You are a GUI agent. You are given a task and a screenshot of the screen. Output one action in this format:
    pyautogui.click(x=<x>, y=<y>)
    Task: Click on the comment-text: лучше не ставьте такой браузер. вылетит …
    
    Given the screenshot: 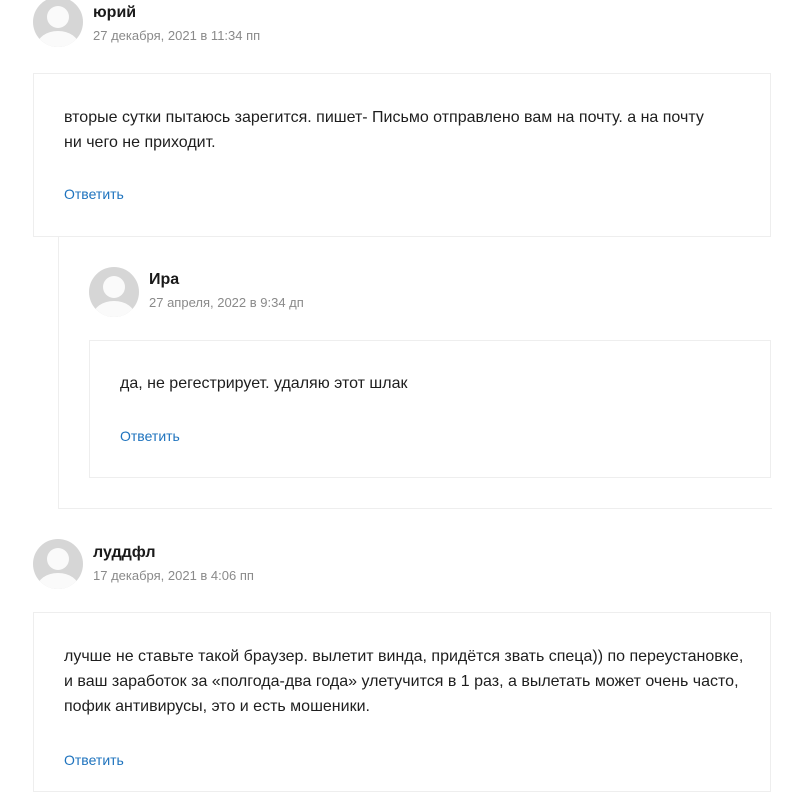 What is the action you would take?
    pyautogui.click(x=404, y=681)
    